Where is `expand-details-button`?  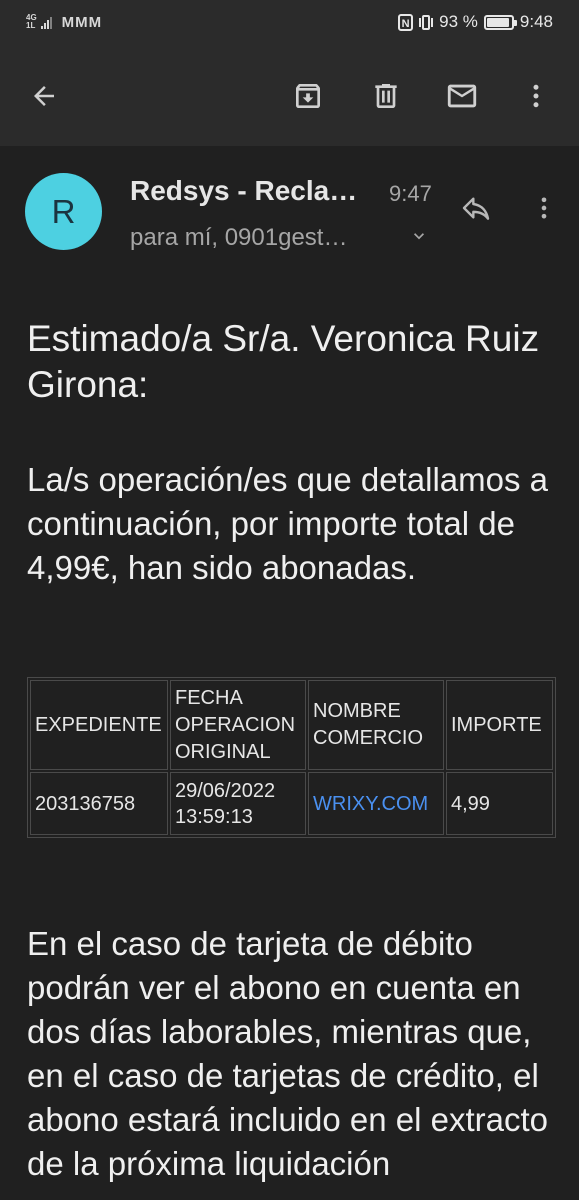 expand-details-button is located at coordinates (419, 238).